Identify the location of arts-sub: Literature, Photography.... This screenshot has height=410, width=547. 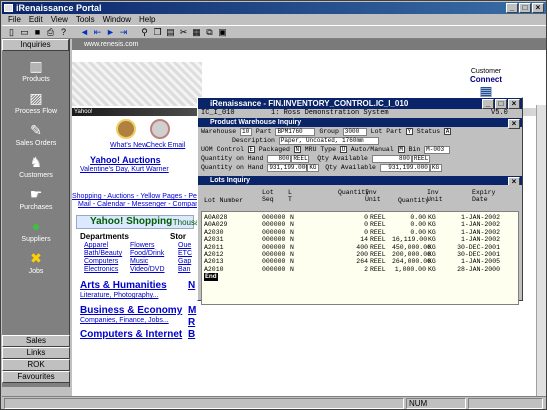
(119, 295).